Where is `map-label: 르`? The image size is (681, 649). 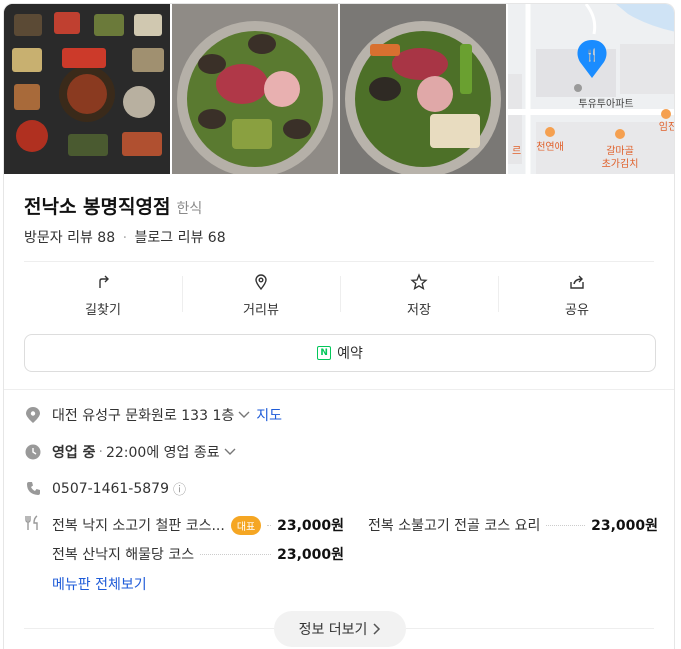 map-label: 르 is located at coordinates (516, 151).